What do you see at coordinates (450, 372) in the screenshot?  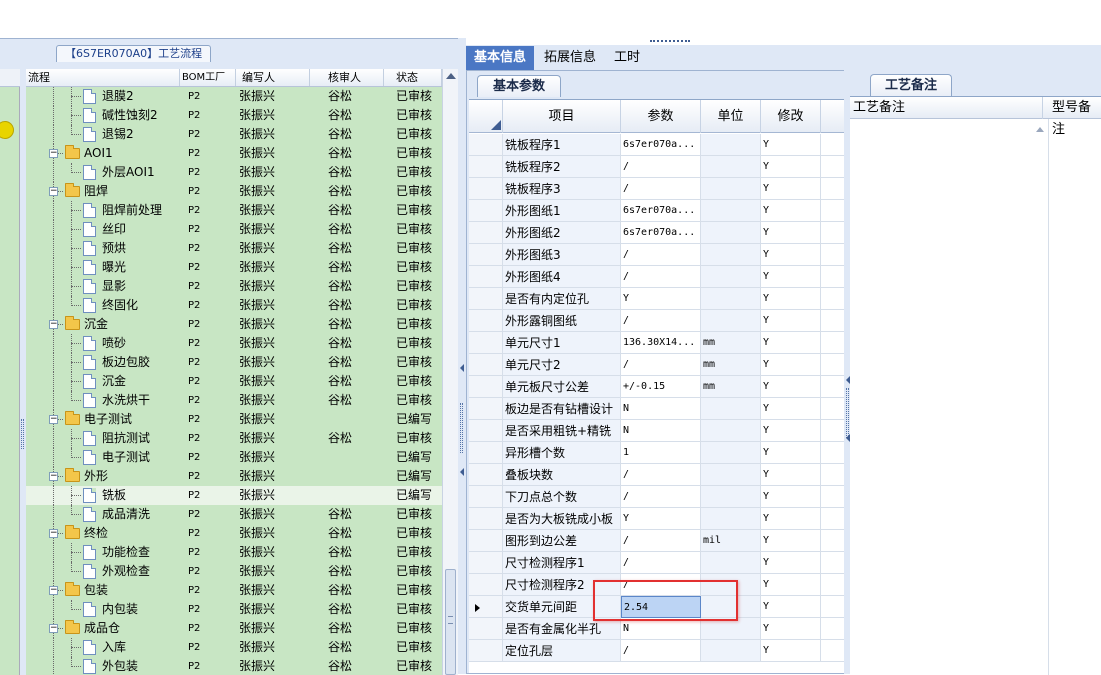 I see `tree-scrollbar` at bounding box center [450, 372].